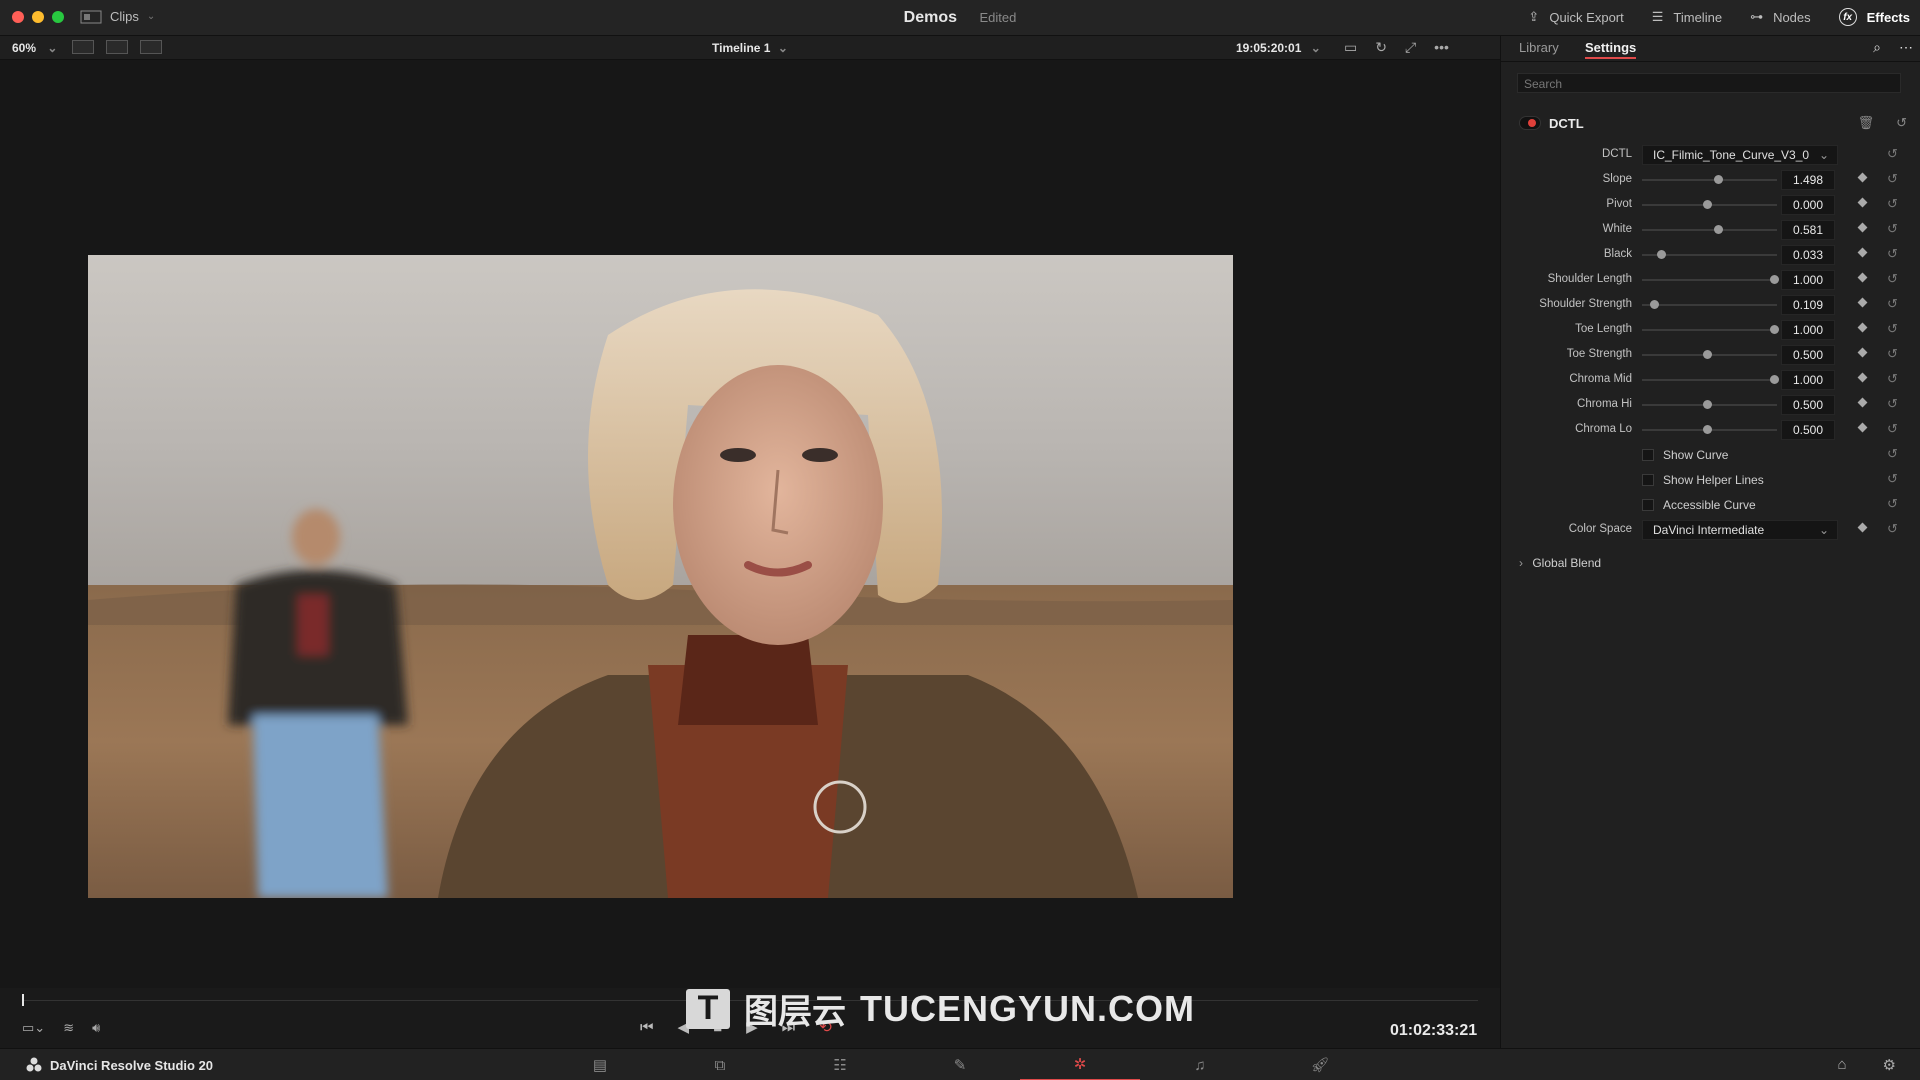  Describe the element at coordinates (1278, 48) in the screenshot. I see `timecode-dropdown: 19:05:20:01 ⌄` at that location.